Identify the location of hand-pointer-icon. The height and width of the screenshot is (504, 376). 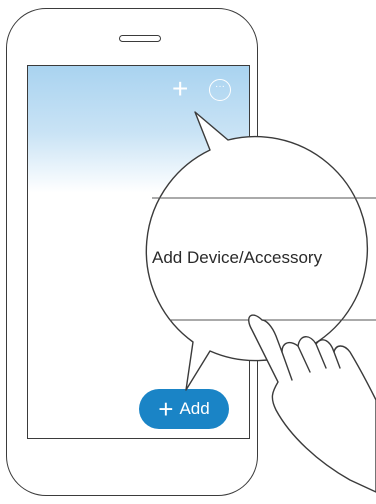
(312, 403).